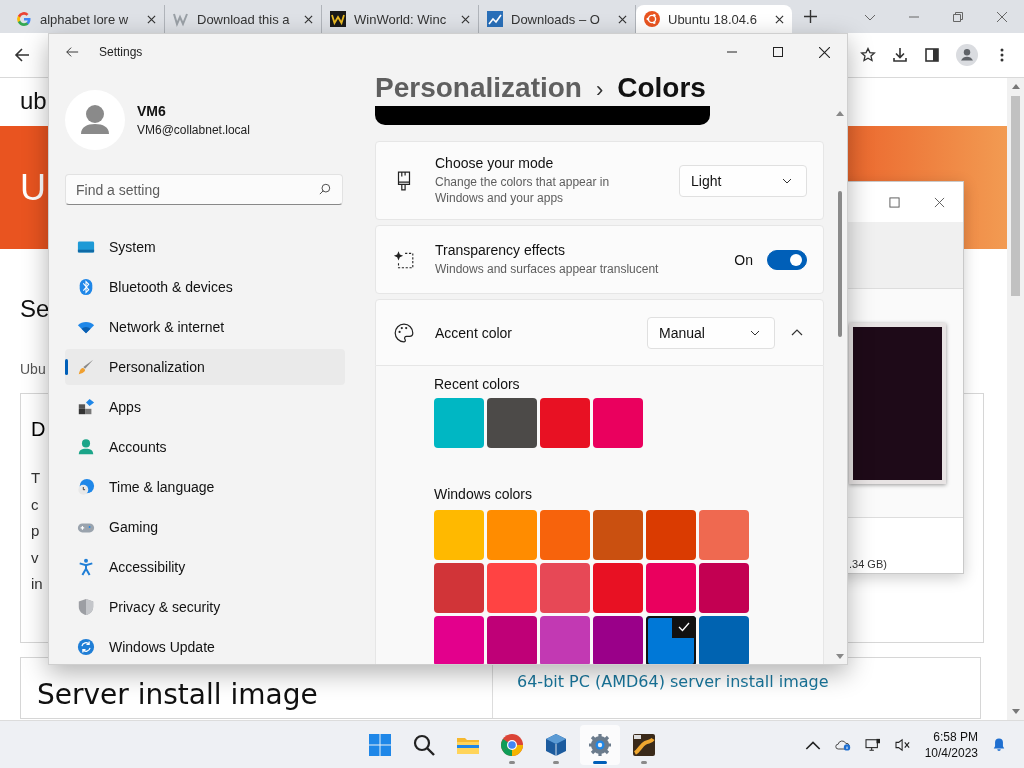 This screenshot has width=1024, height=768. I want to click on search-field: Find a setting, so click(204, 189).